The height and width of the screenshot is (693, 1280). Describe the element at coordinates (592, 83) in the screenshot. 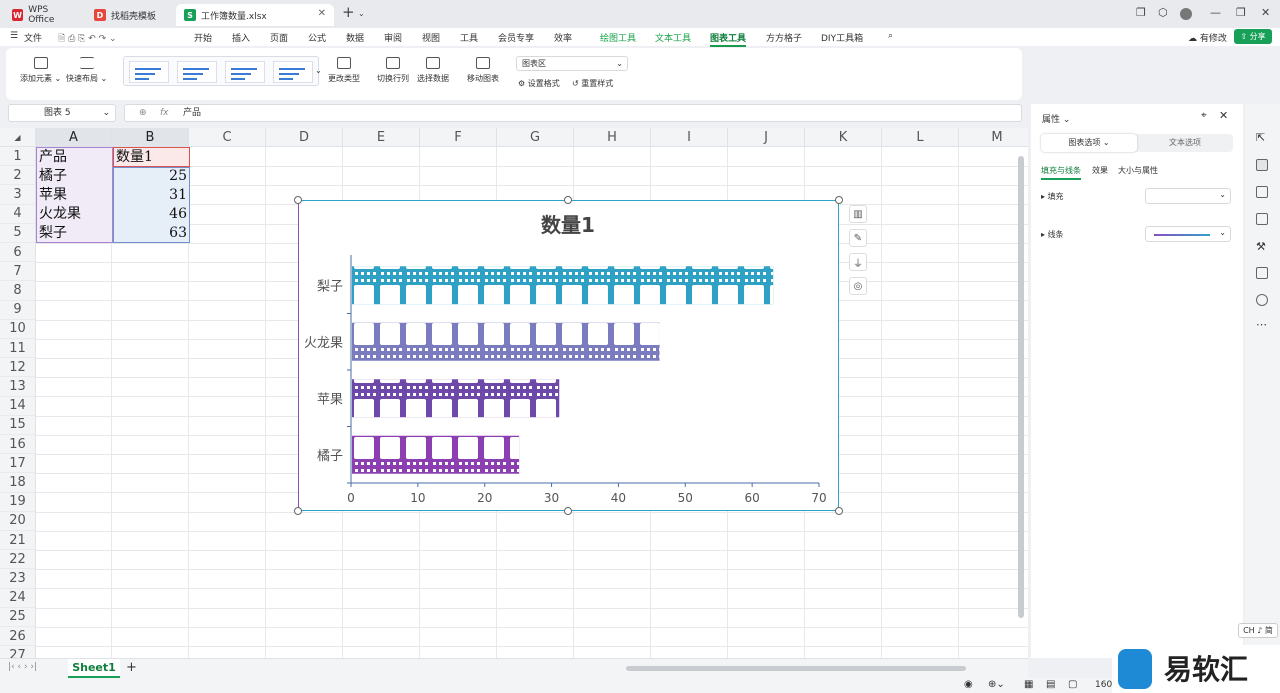

I see `reset-style-button: ↺ 重置样式` at that location.